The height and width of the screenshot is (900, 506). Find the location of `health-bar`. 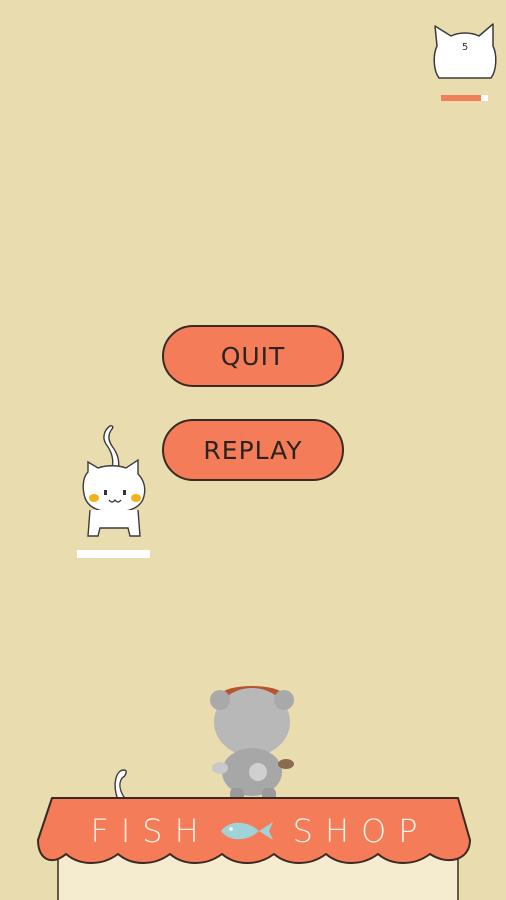

health-bar is located at coordinates (464, 98).